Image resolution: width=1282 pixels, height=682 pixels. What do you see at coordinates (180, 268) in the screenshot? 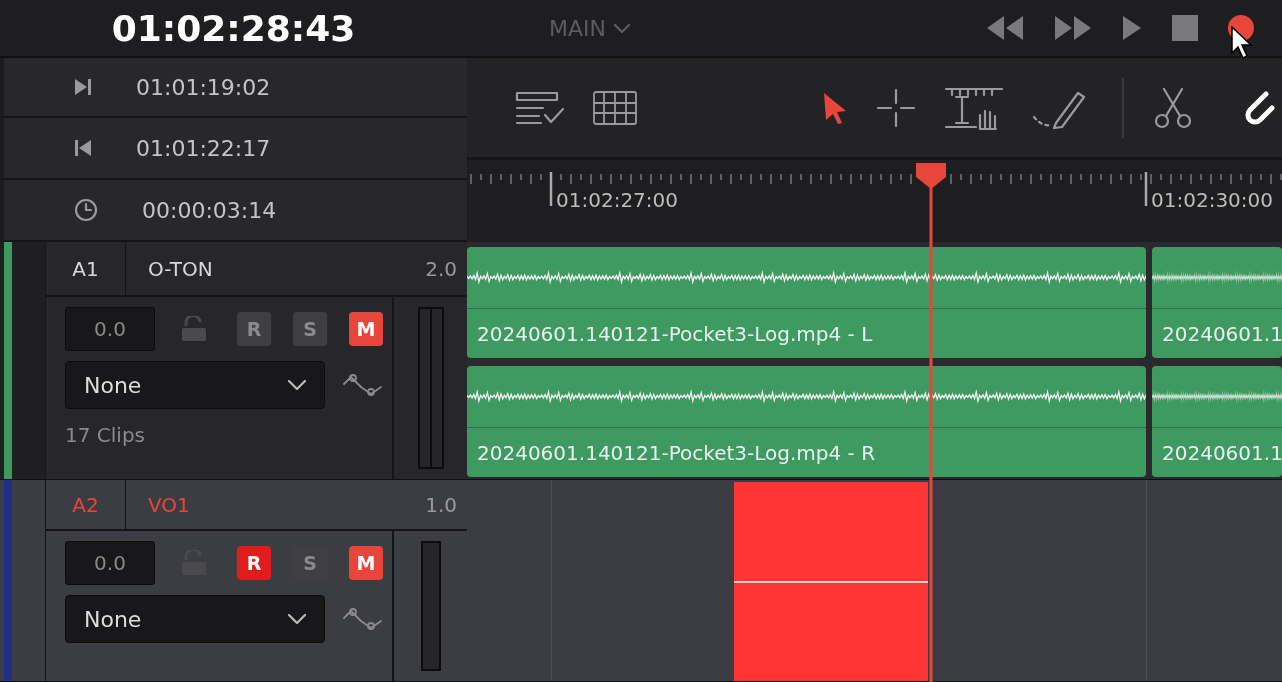
I see `track-name: O-TON` at bounding box center [180, 268].